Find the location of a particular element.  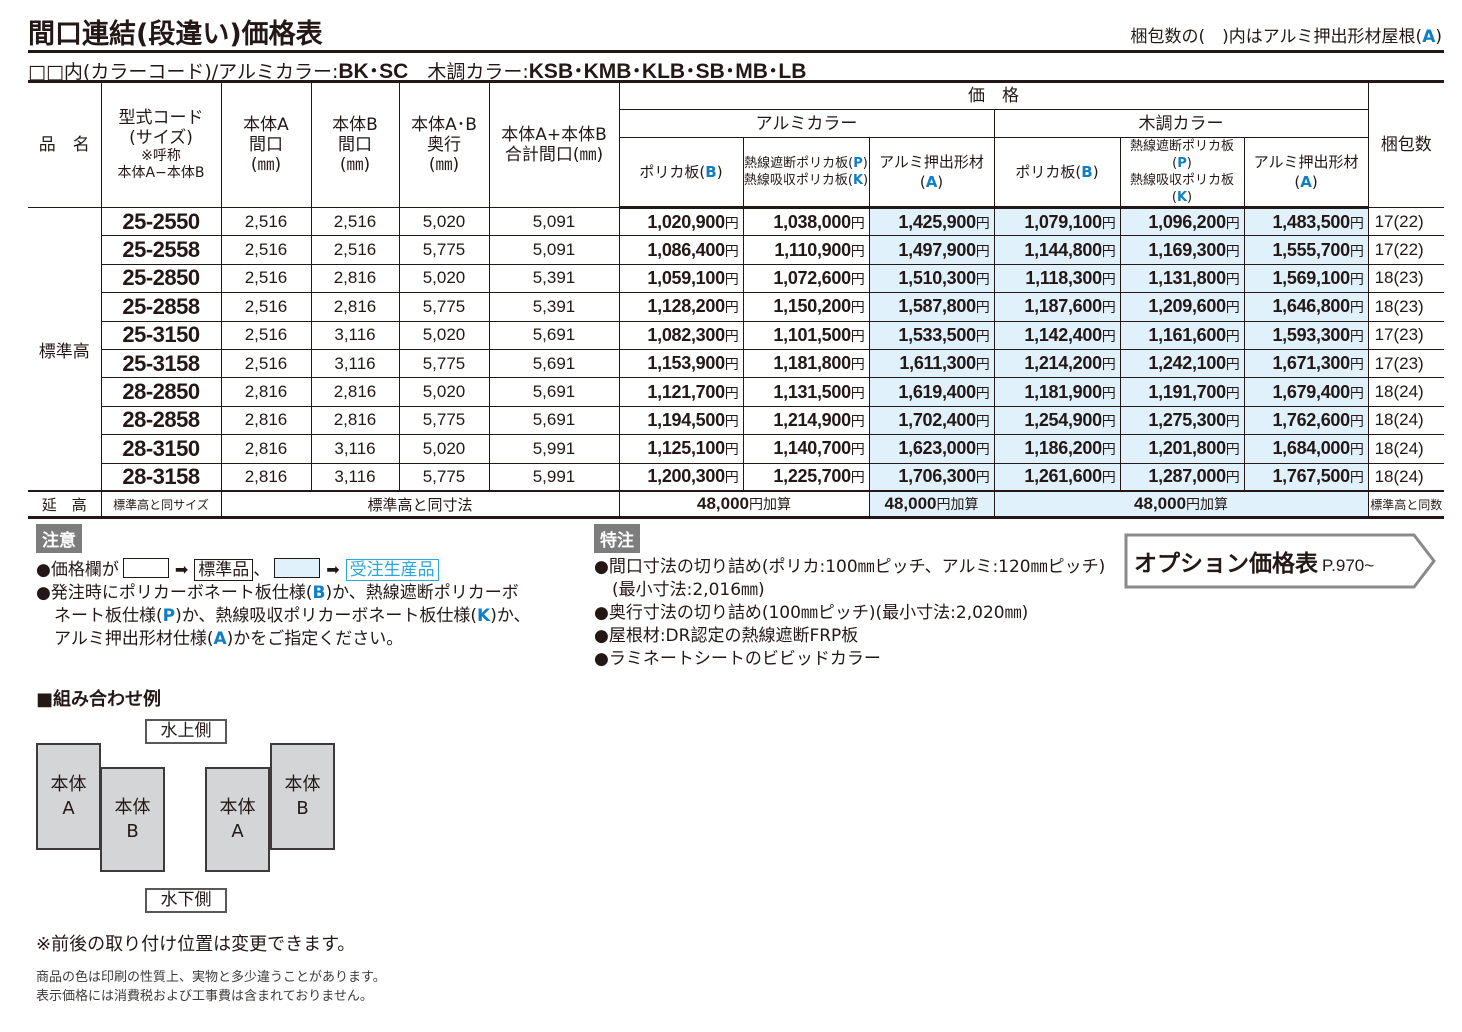

price-al-a: 1,611,300円 is located at coordinates (931, 363).